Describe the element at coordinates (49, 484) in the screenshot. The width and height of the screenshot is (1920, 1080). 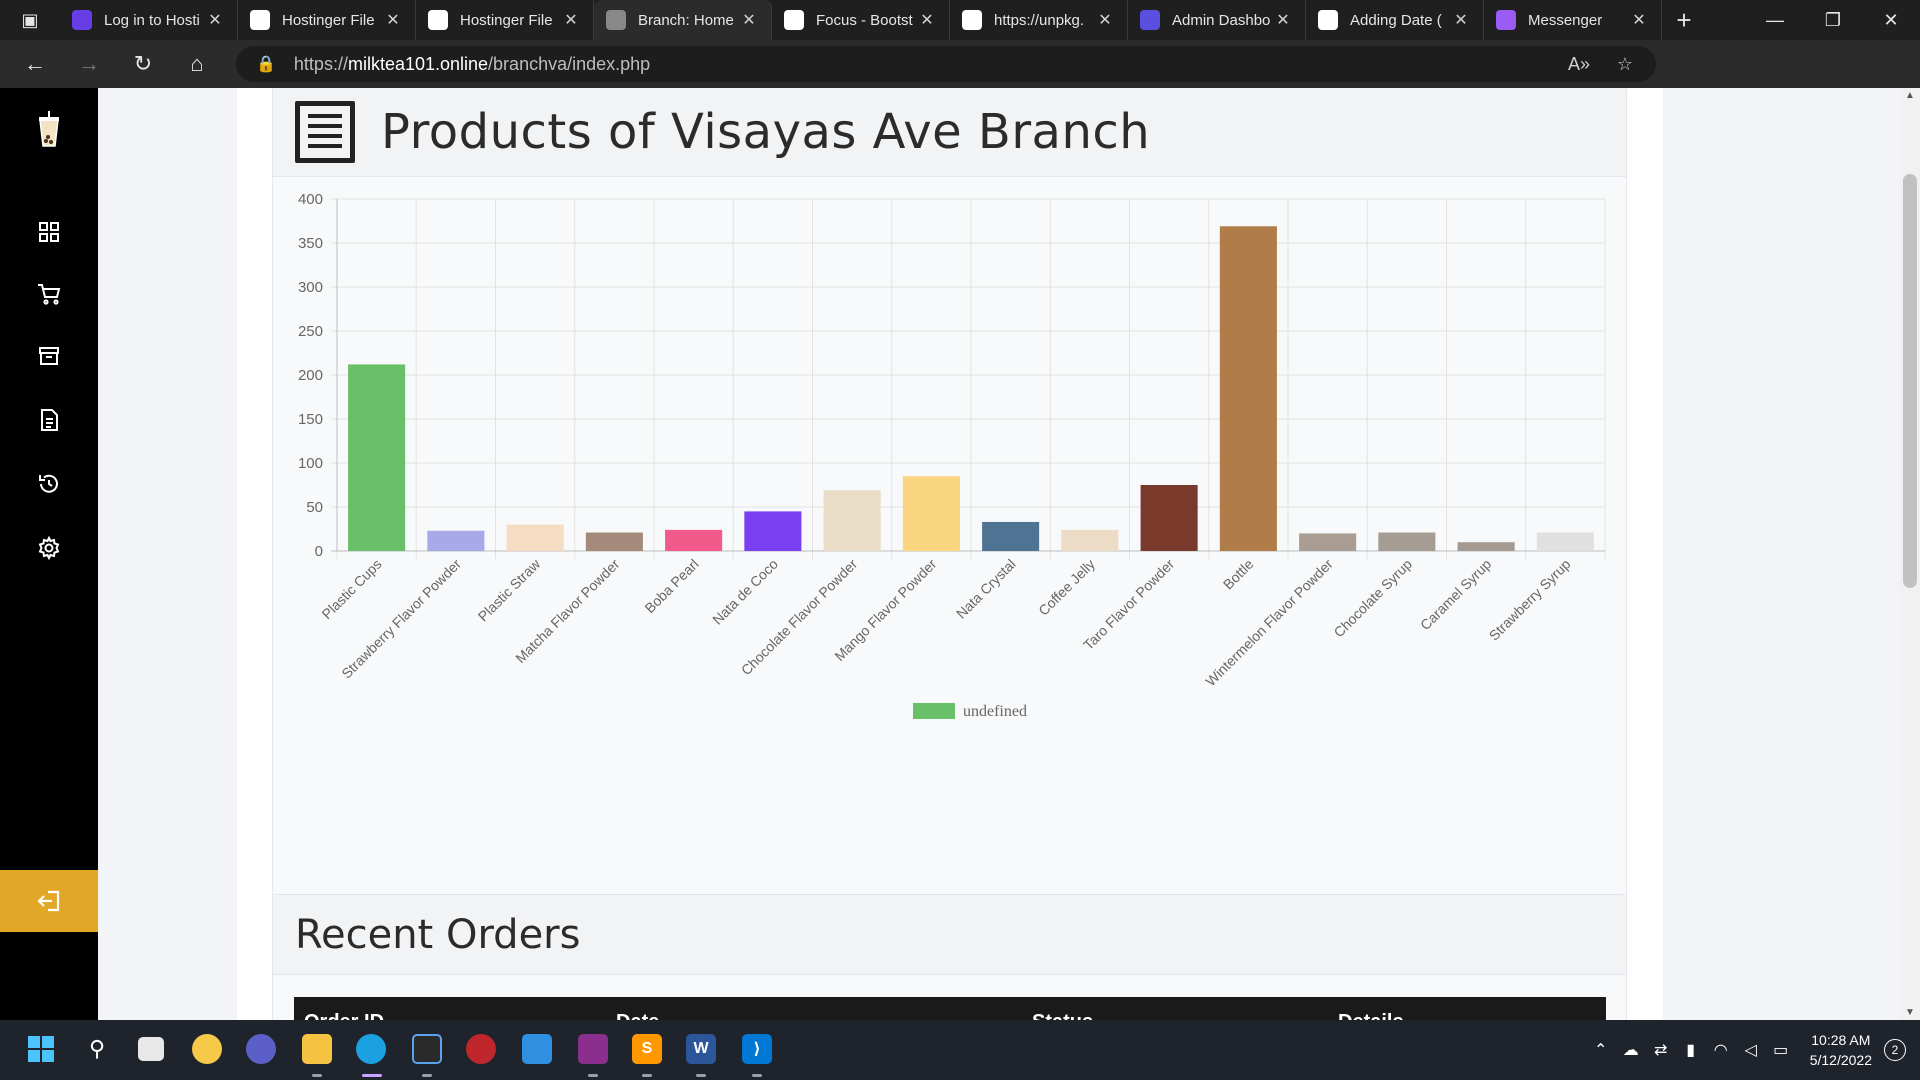
I see `history-icon` at that location.